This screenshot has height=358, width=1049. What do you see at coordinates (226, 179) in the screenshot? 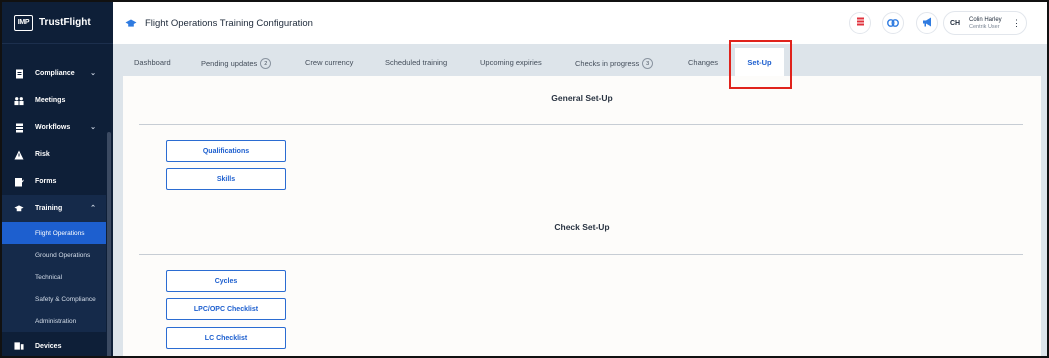
I see `skills-button: Skills` at bounding box center [226, 179].